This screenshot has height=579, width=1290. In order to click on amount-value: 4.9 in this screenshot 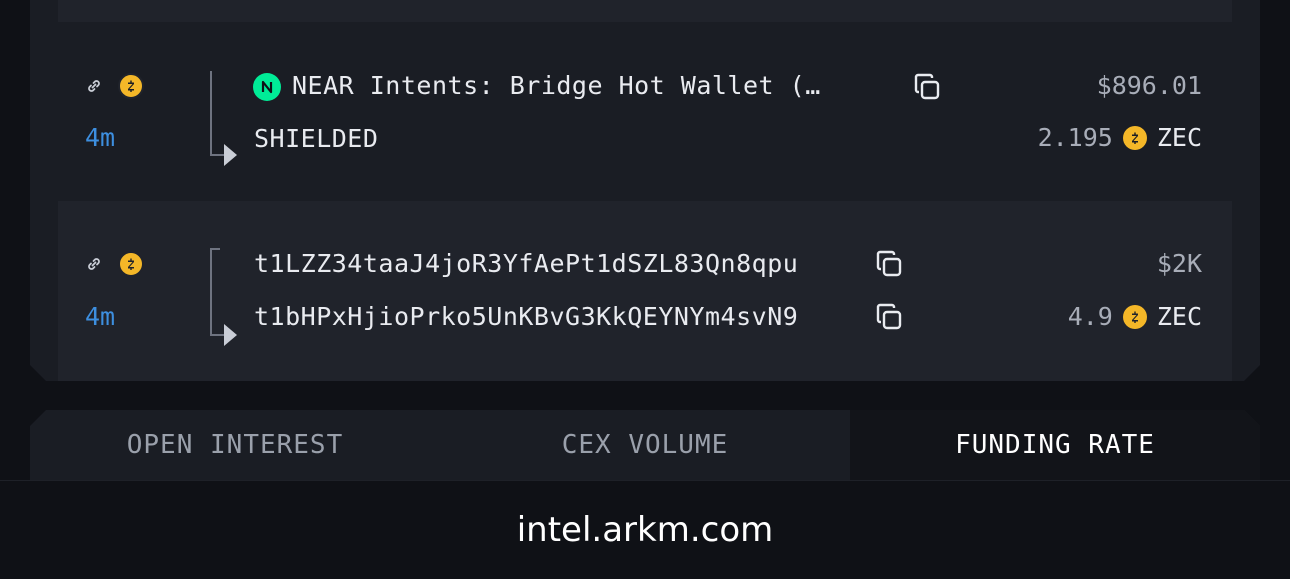, I will do `click(1090, 316)`.